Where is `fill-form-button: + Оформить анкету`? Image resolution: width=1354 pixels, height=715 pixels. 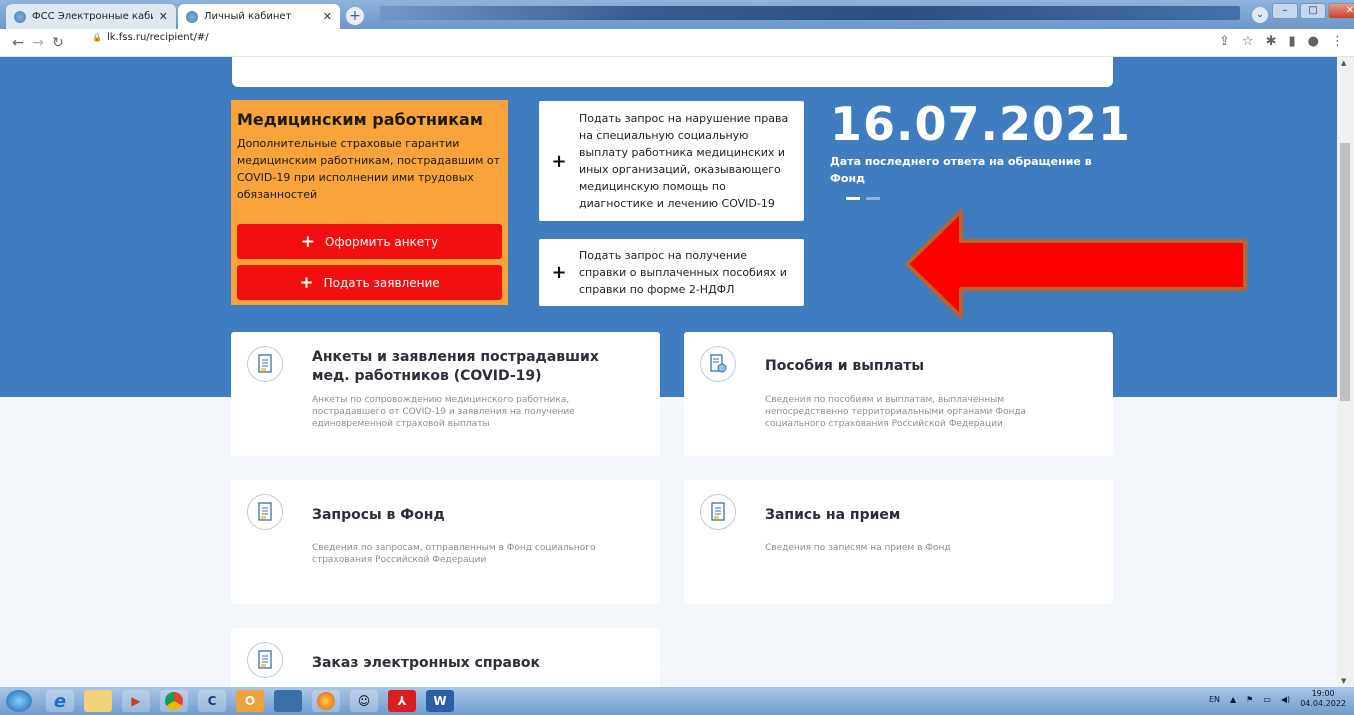 fill-form-button: + Оформить анкету is located at coordinates (369, 241).